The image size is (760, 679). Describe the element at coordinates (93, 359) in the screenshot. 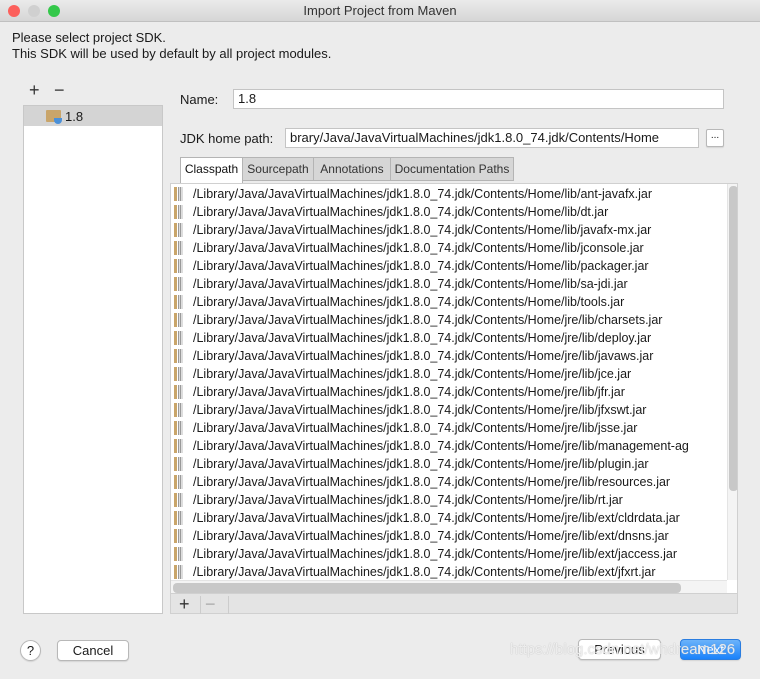

I see `sdk-list: 1.8` at that location.